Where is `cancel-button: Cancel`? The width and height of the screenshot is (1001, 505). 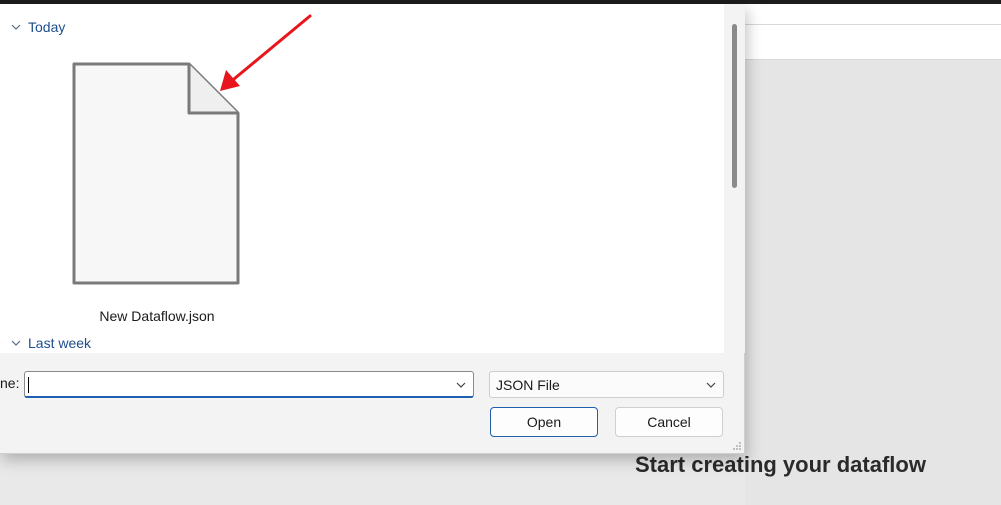 cancel-button: Cancel is located at coordinates (669, 422).